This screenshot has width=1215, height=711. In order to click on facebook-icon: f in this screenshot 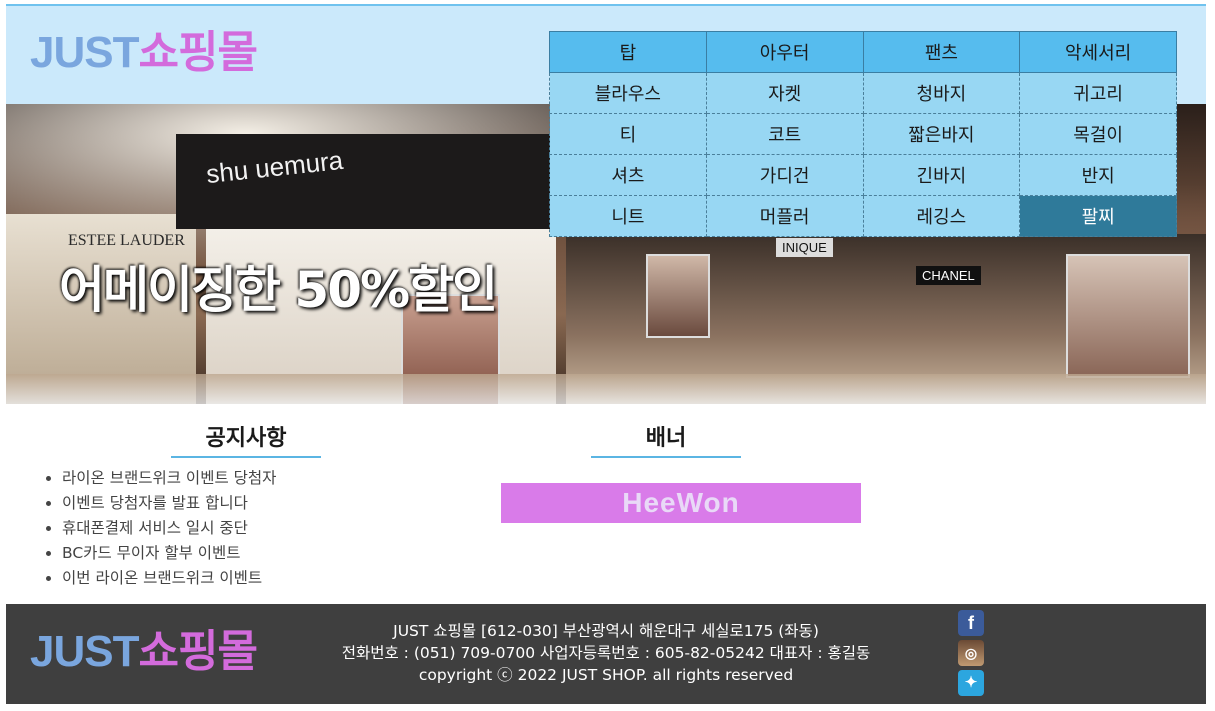, I will do `click(971, 623)`.